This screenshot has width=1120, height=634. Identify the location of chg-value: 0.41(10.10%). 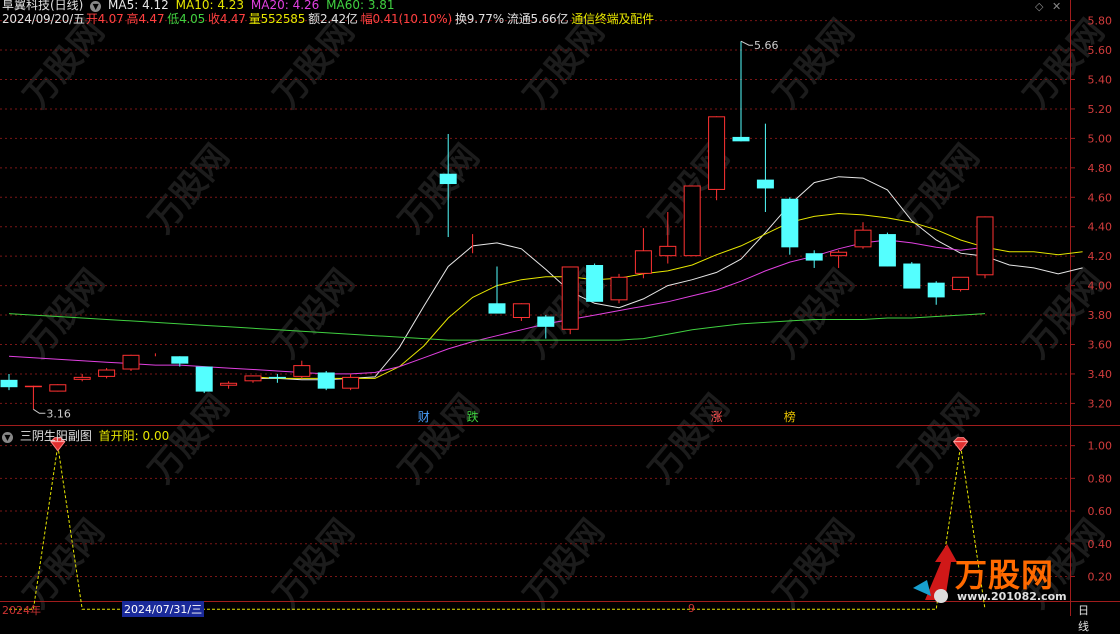
(412, 19).